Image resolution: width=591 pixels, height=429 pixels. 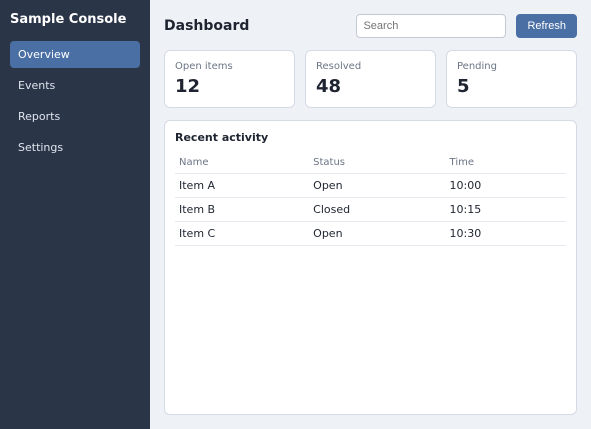 What do you see at coordinates (75, 147) in the screenshot?
I see `nav-item-settings: Settings` at bounding box center [75, 147].